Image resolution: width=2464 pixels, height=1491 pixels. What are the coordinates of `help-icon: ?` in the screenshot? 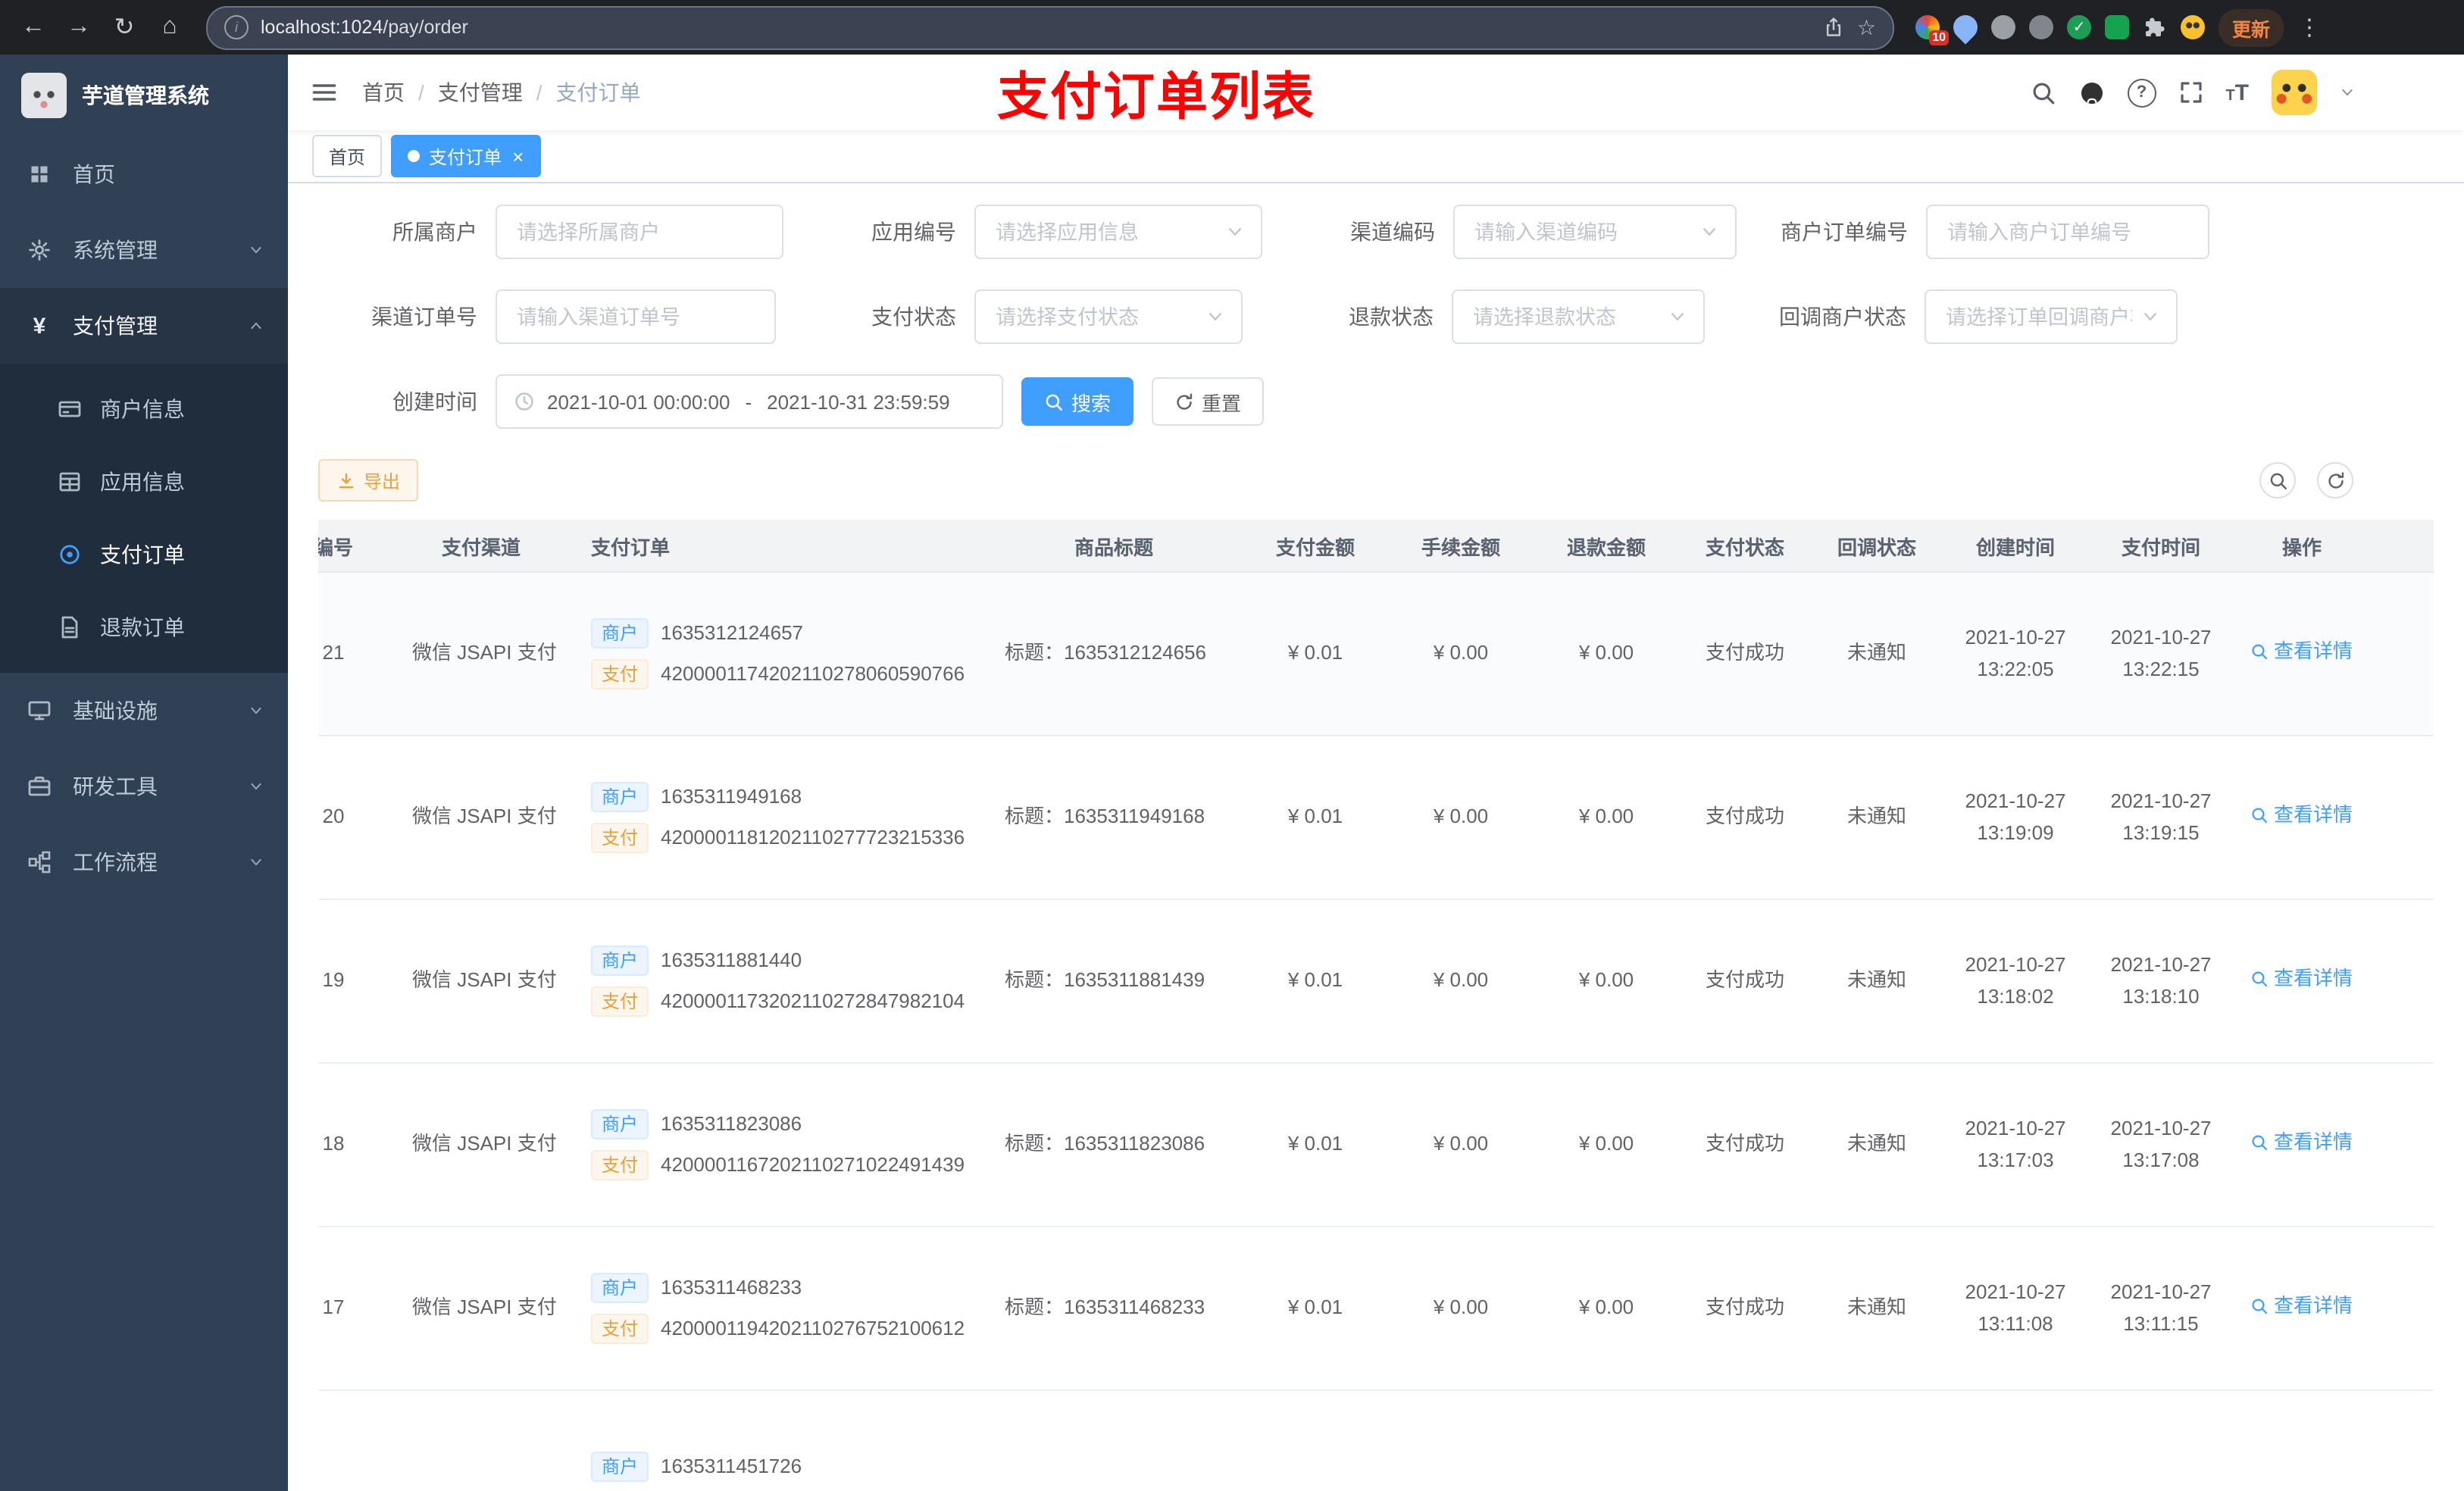 It's located at (2141, 92).